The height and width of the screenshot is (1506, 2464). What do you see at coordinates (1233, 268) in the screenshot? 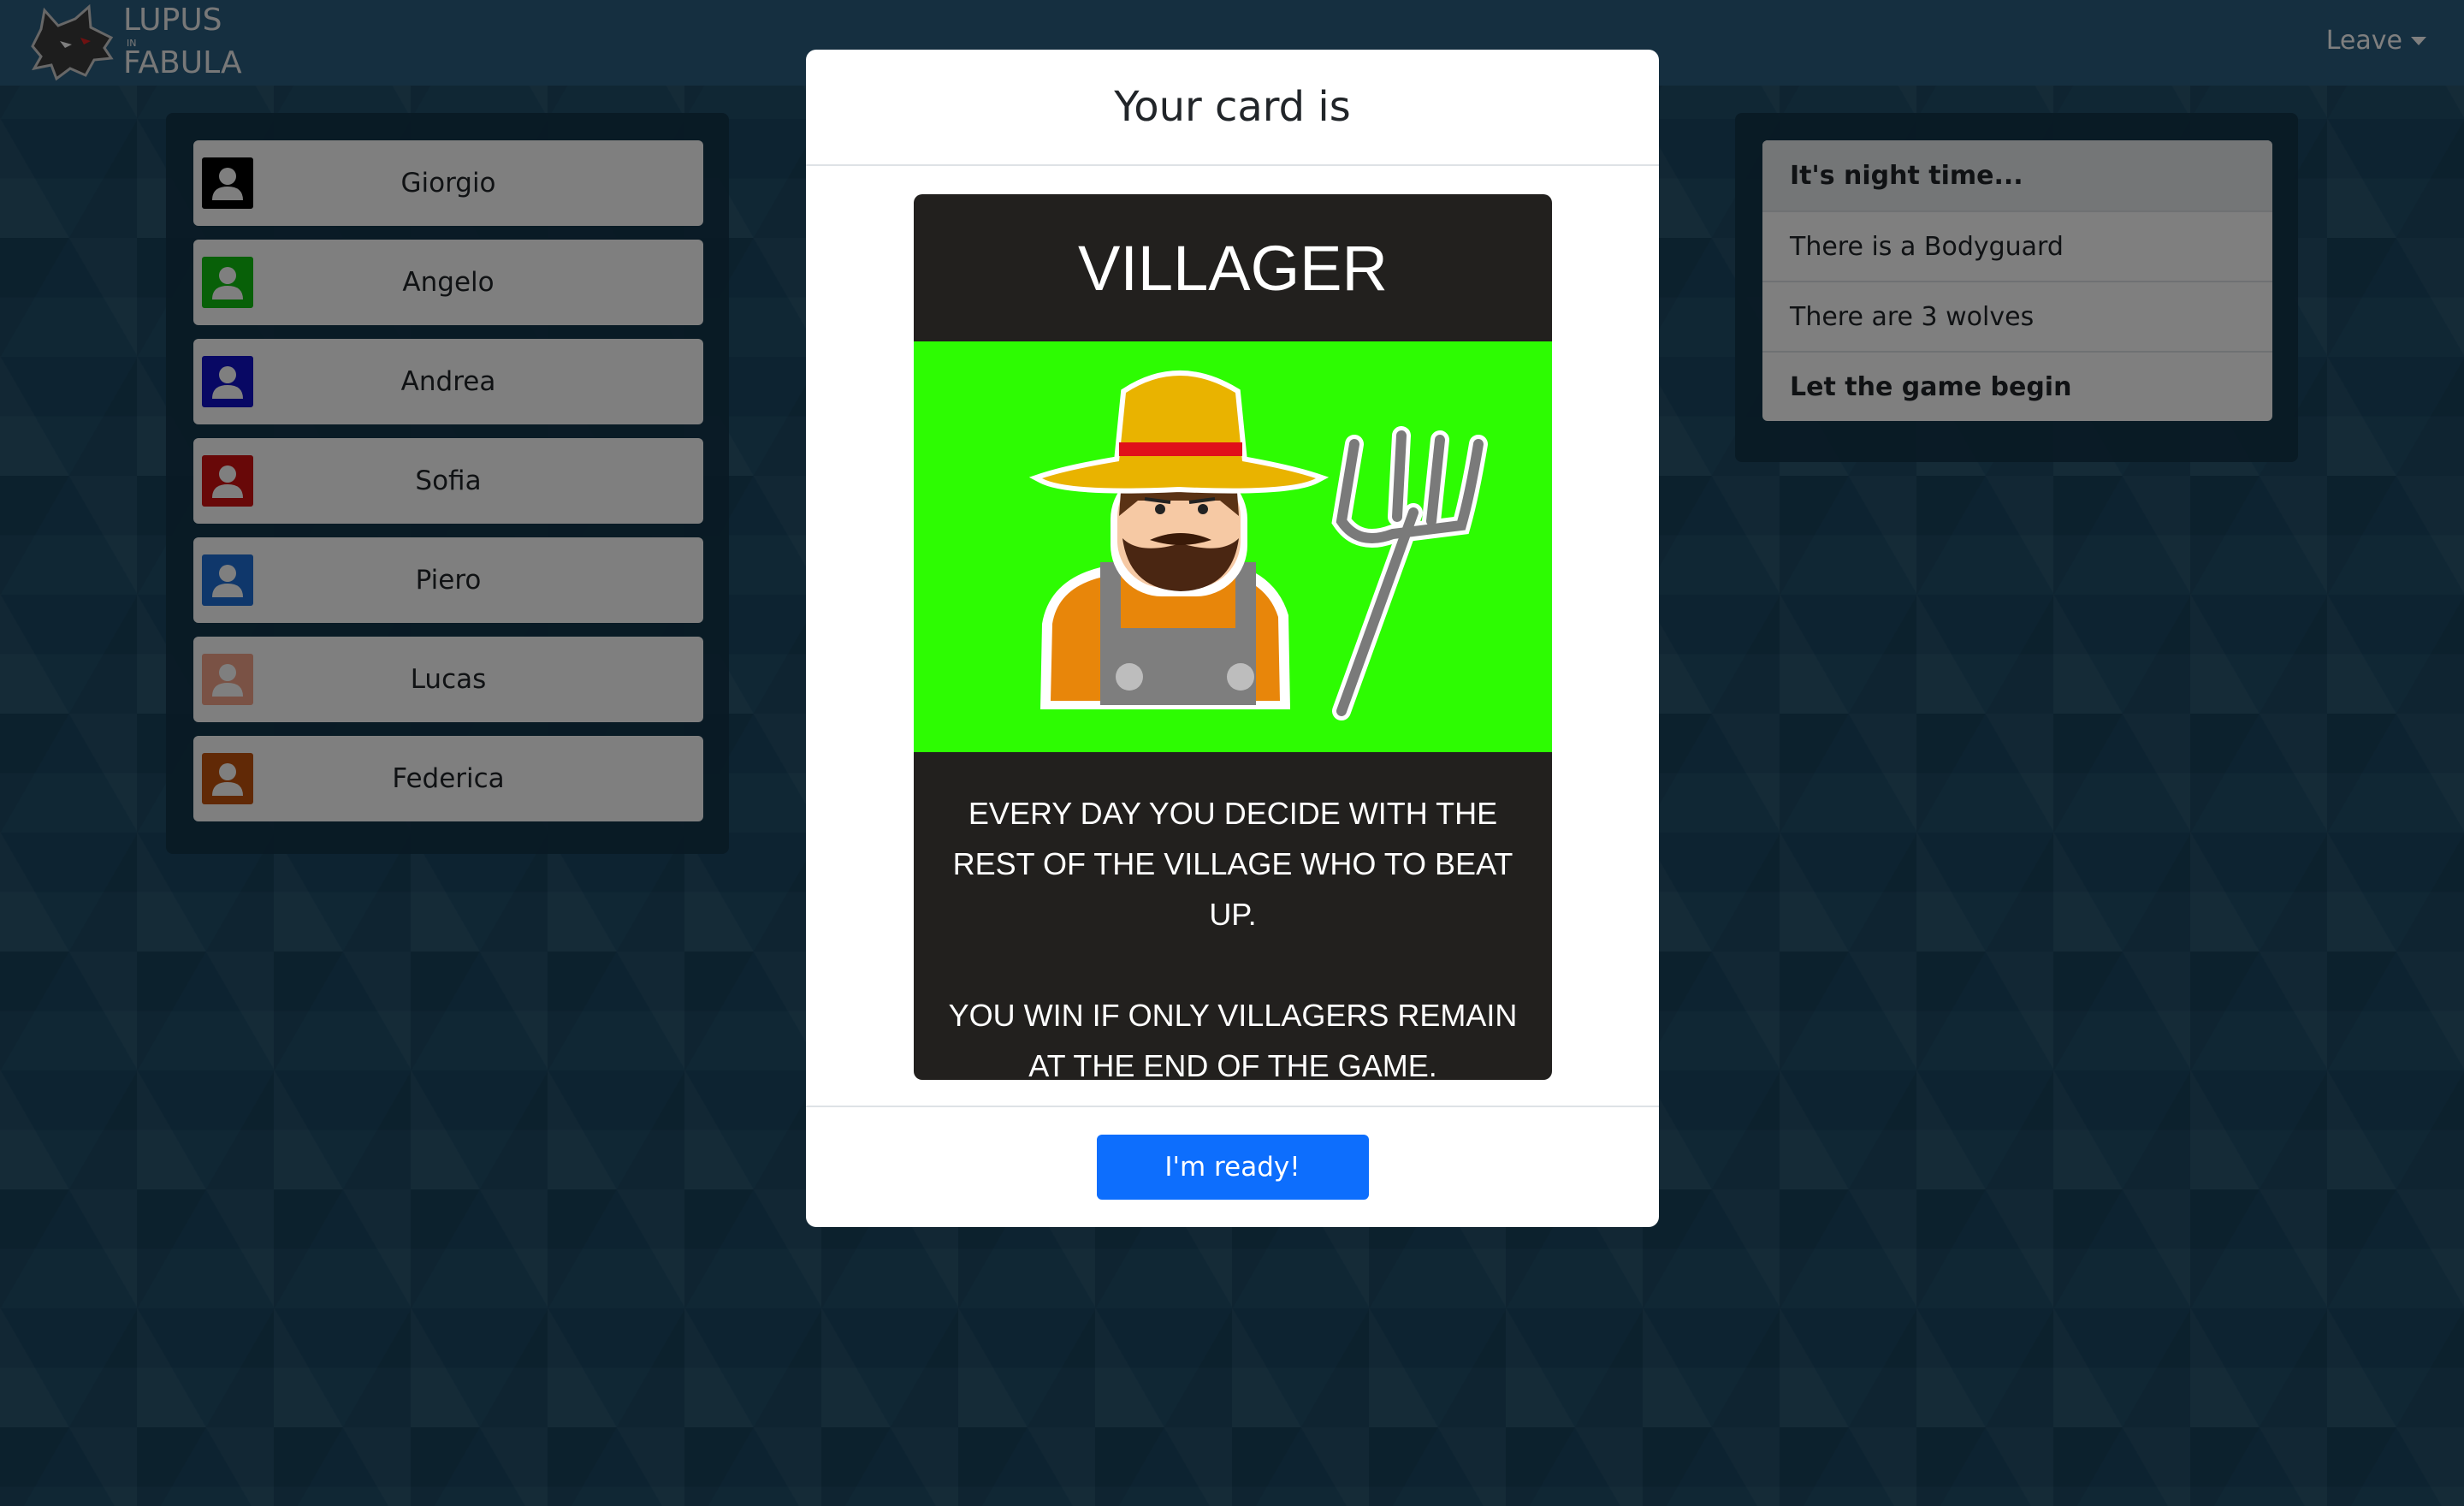
I see `card-role-name: VILLAGER` at bounding box center [1233, 268].